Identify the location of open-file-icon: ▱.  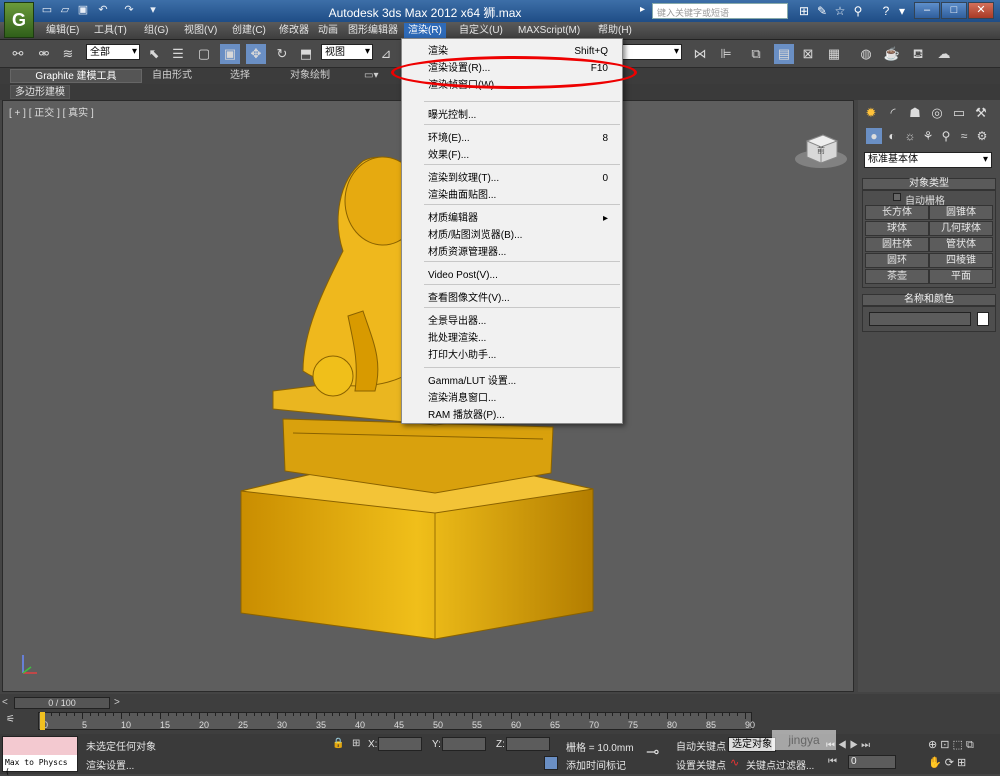
(65, 10).